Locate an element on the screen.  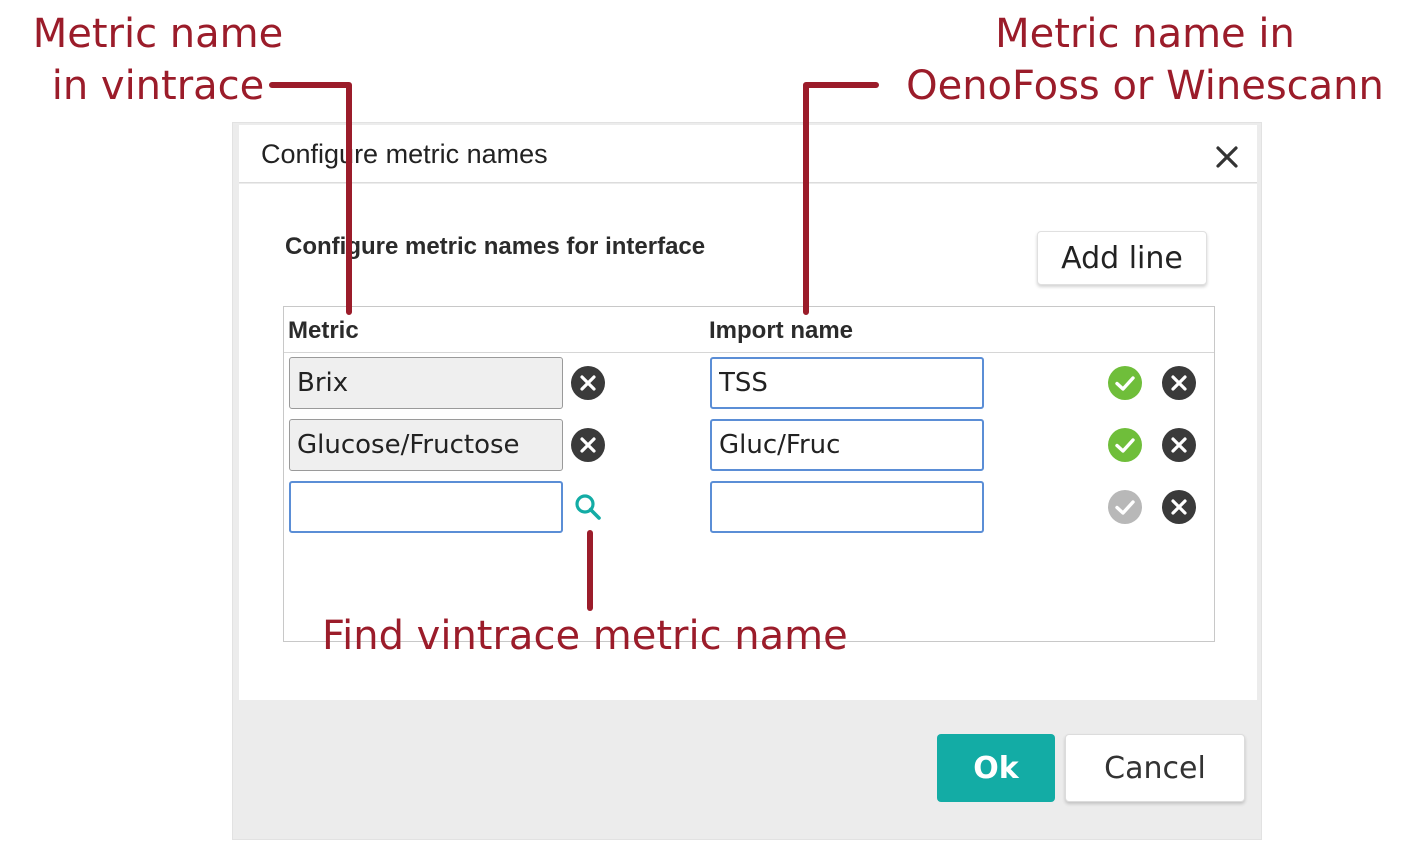
add-line-button: Add line is located at coordinates (1122, 258).